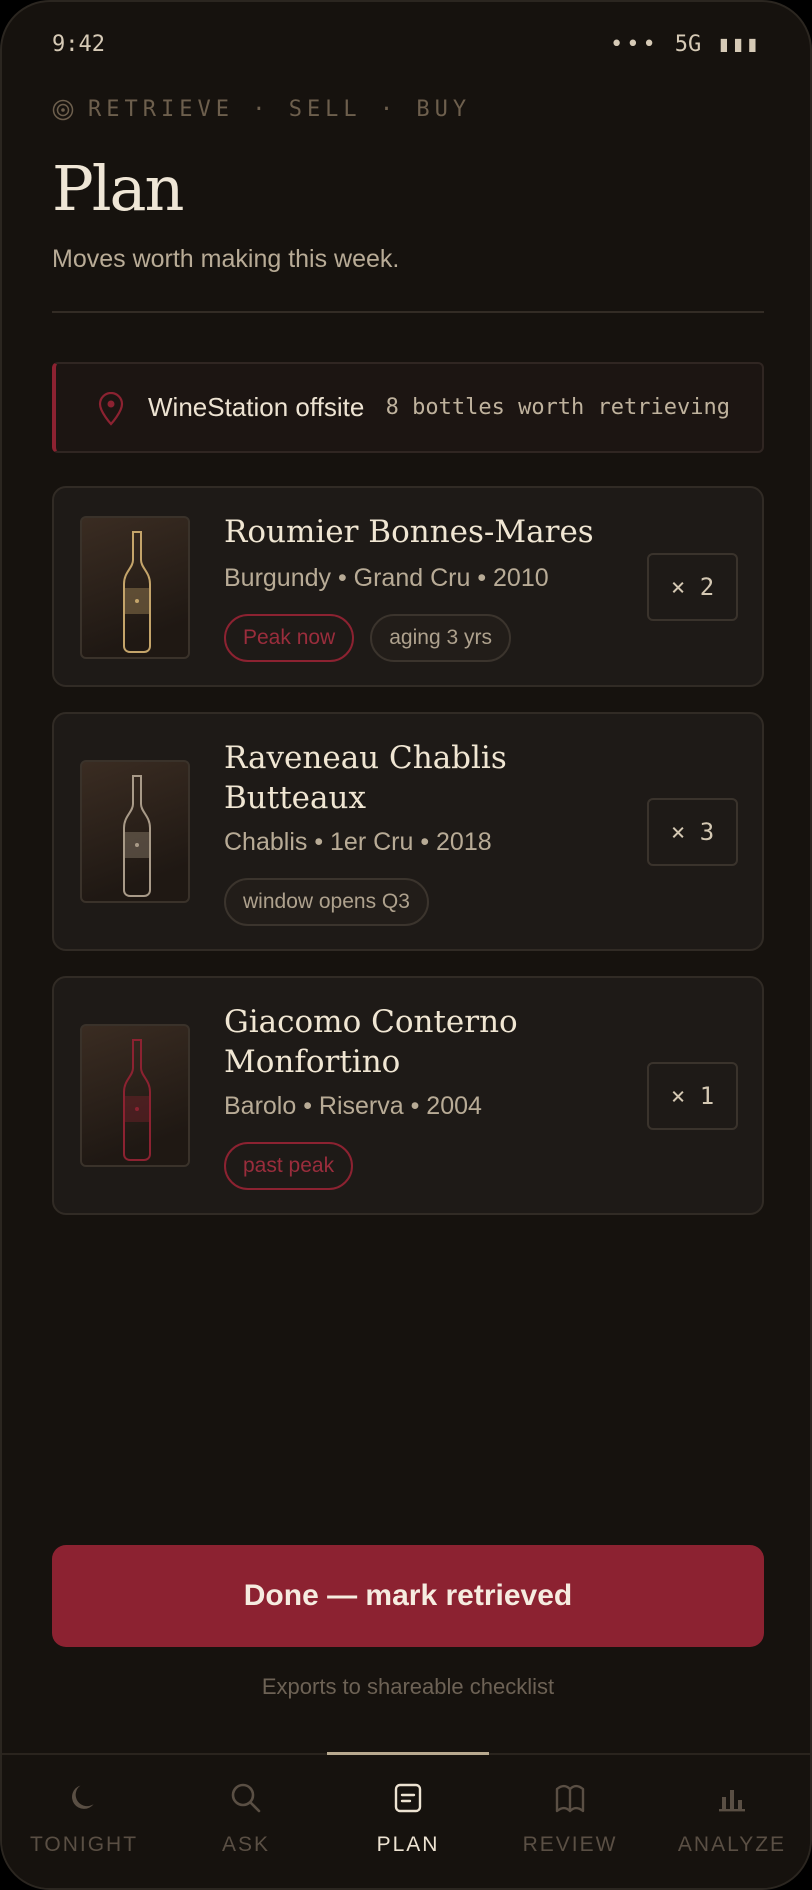 This screenshot has width=812, height=1890. I want to click on location-count: 8 bottles worth retrieving, so click(557, 407).